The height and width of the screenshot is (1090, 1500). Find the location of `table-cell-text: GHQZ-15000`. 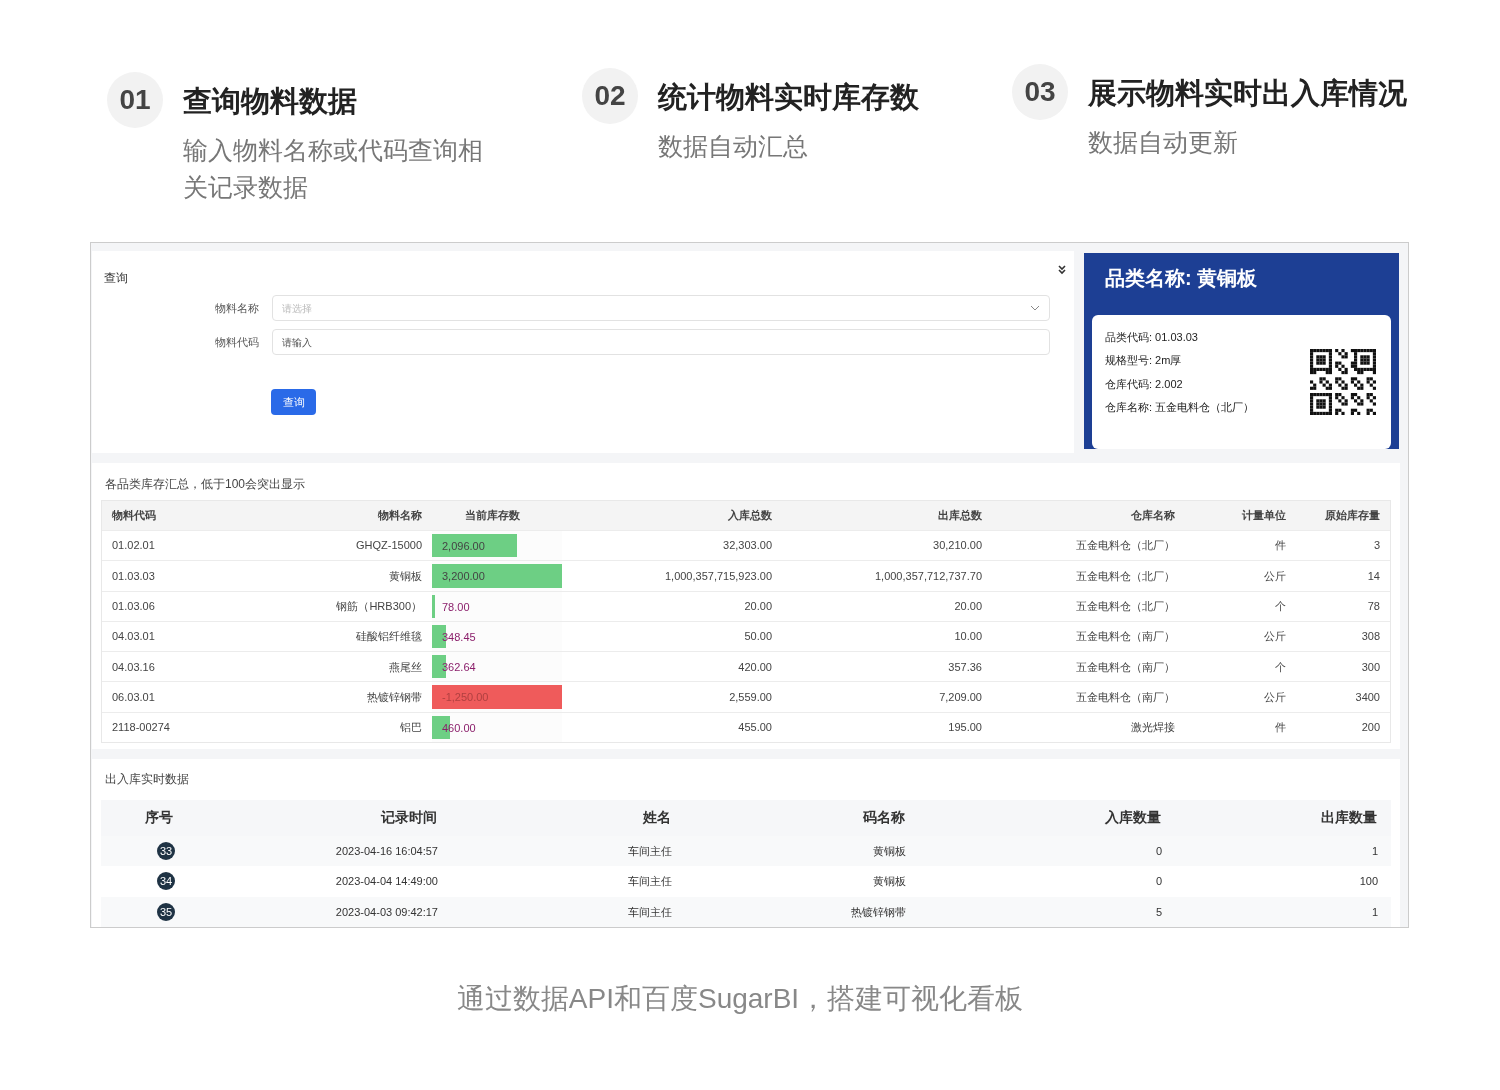

table-cell-text: GHQZ-15000 is located at coordinates (388, 546).